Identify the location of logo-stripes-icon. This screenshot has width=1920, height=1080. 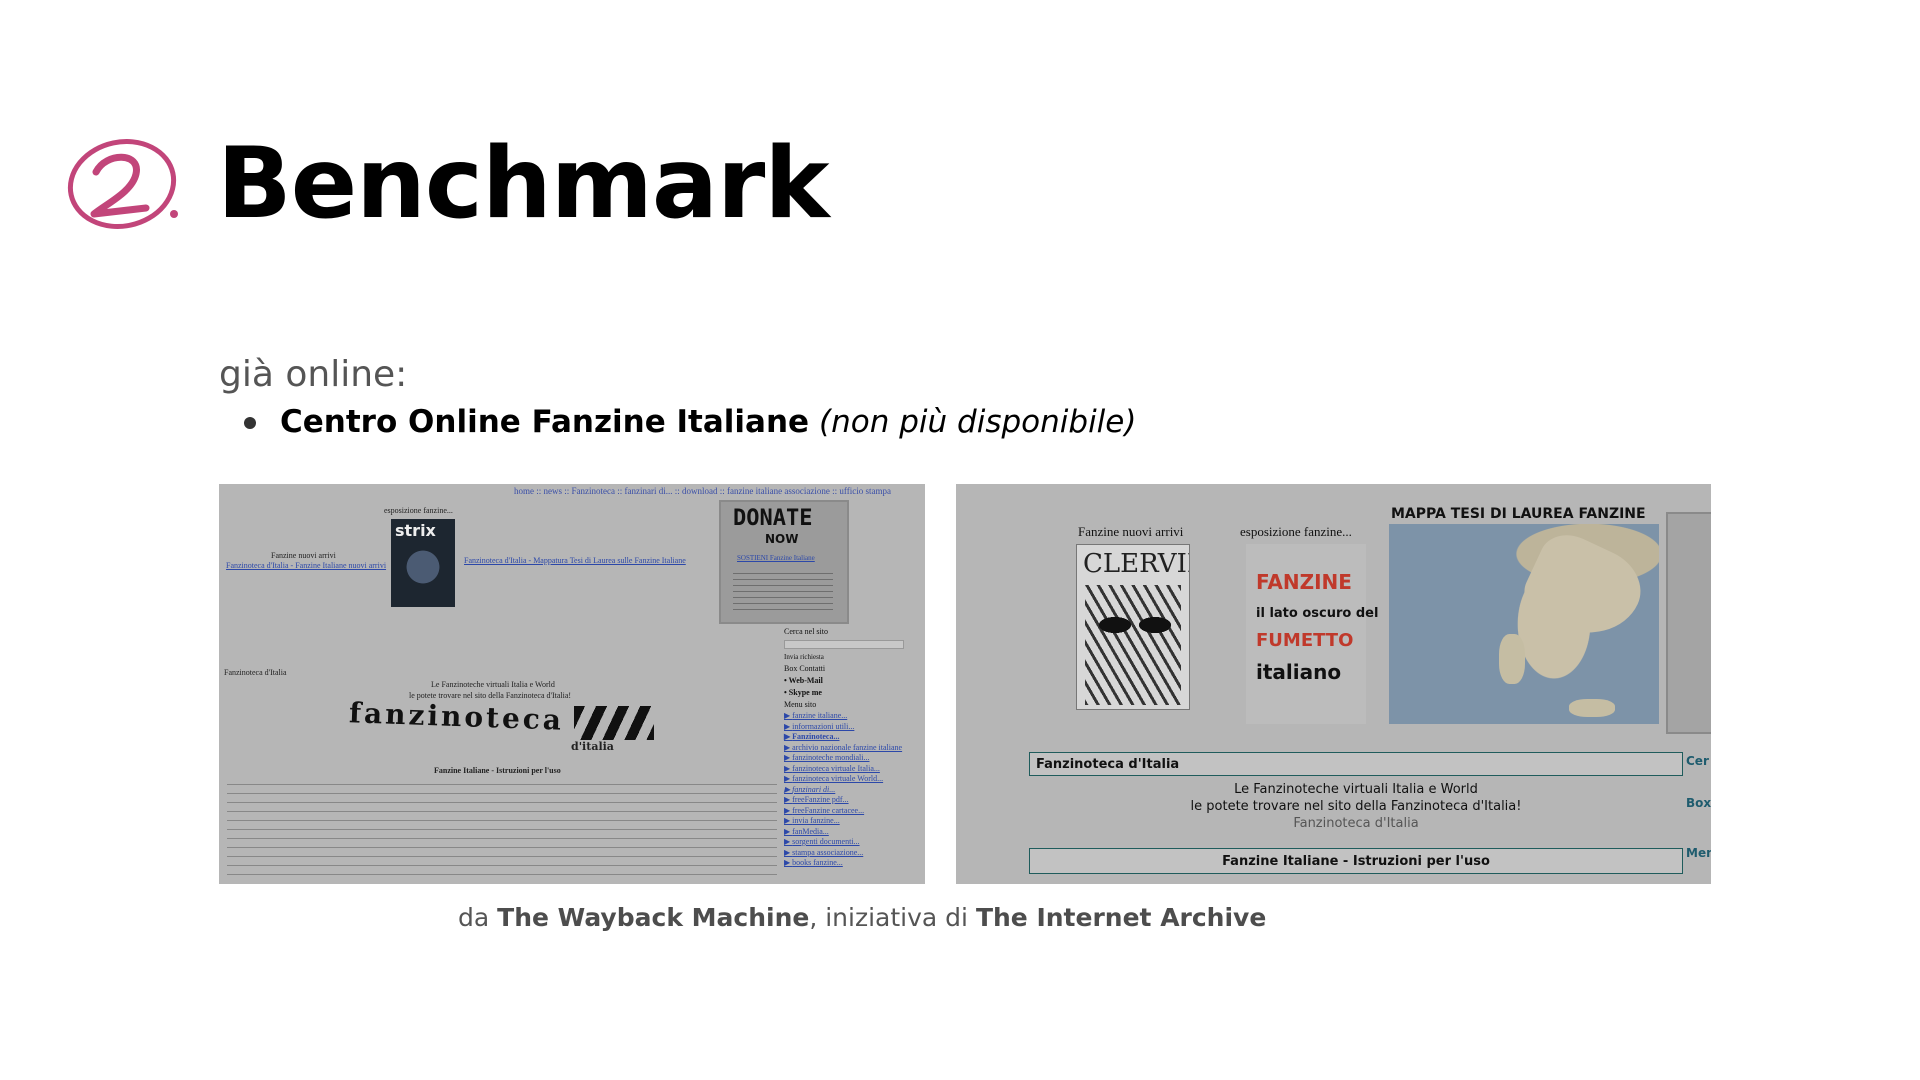
(614, 723).